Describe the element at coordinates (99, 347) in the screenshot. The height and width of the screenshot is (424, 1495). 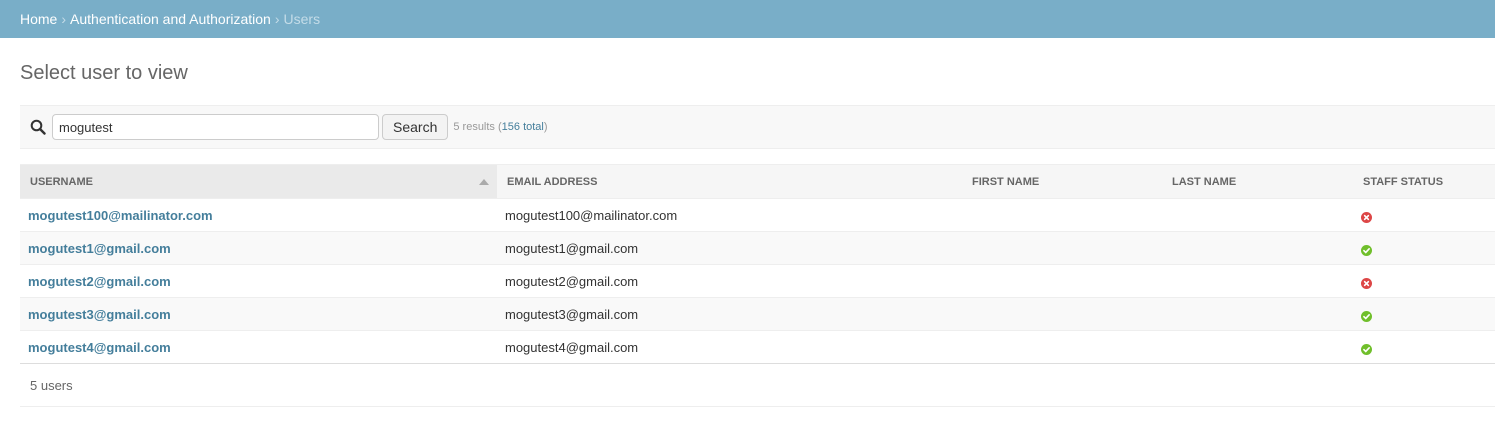
I see `username-link: mogutest4@gmail.com` at that location.